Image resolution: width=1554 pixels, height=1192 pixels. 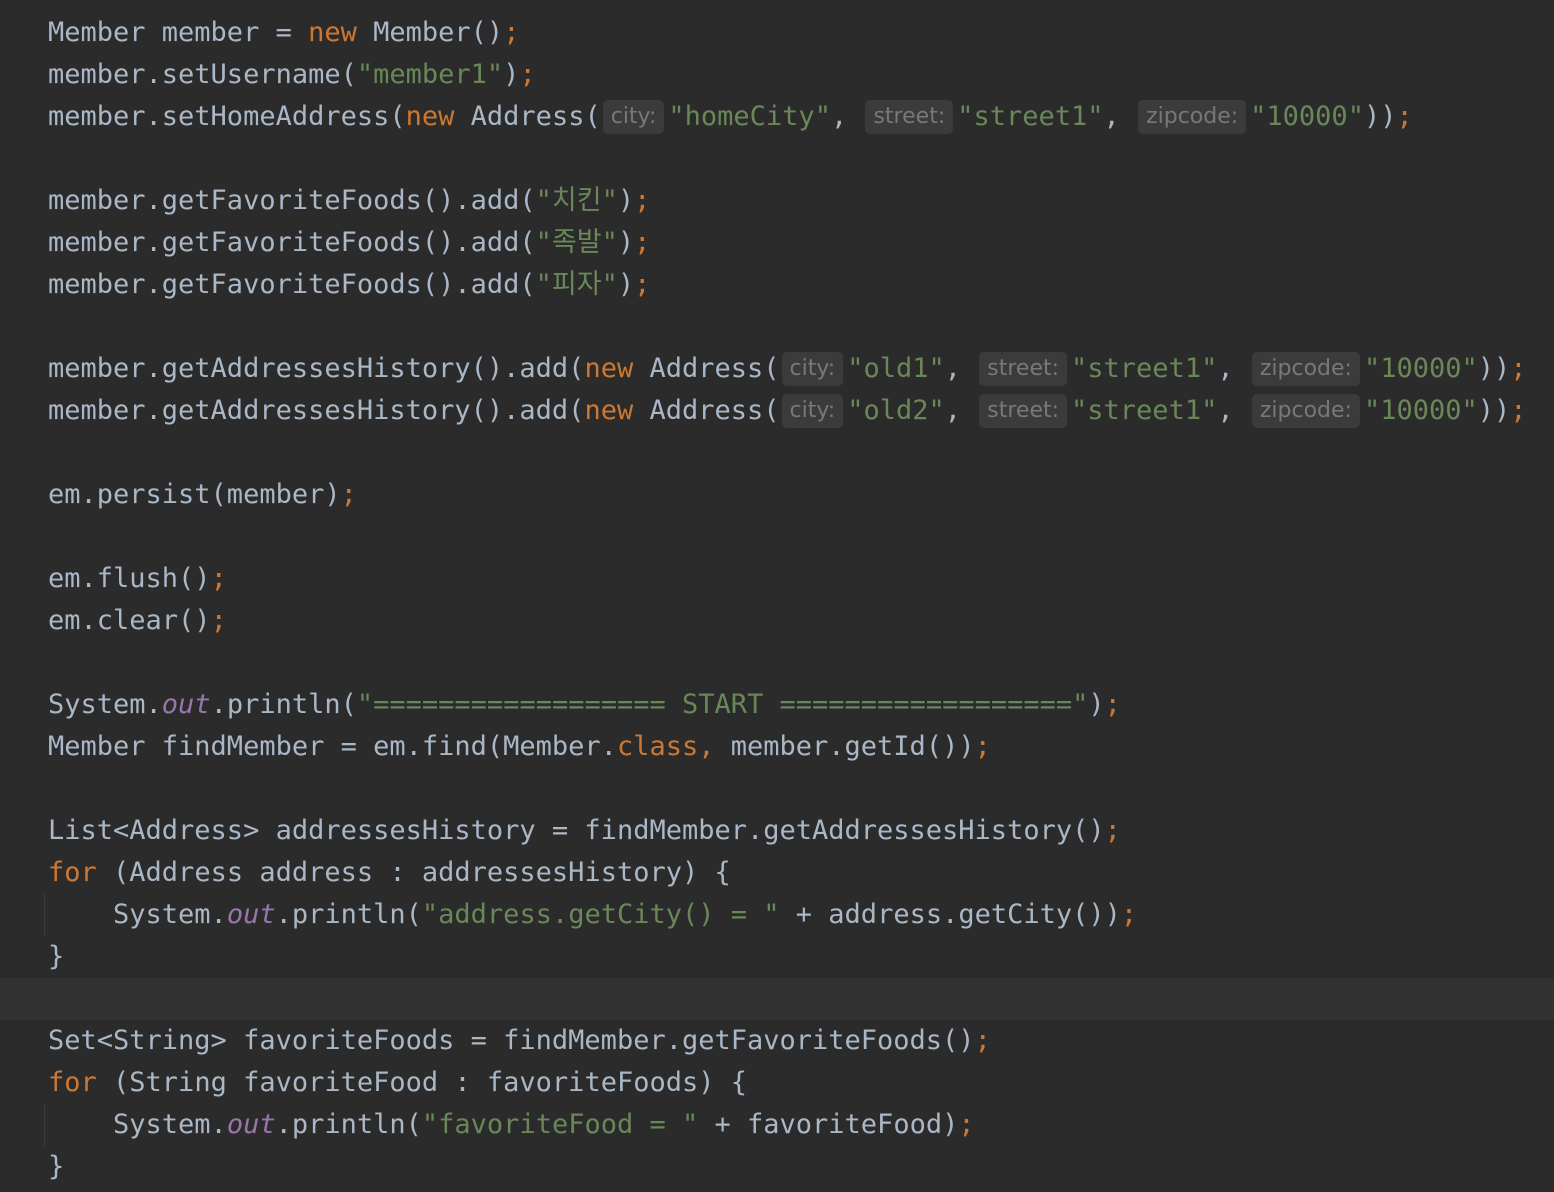 What do you see at coordinates (178, 32) in the screenshot?
I see `code-token: Member member =` at bounding box center [178, 32].